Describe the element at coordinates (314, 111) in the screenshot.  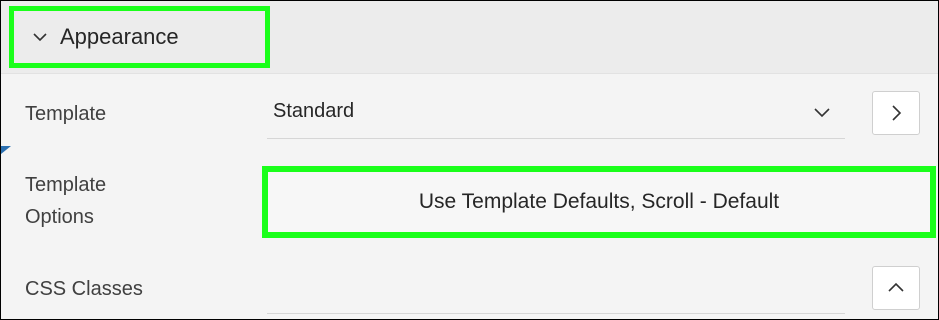
I see `template-select-value: Standard` at that location.